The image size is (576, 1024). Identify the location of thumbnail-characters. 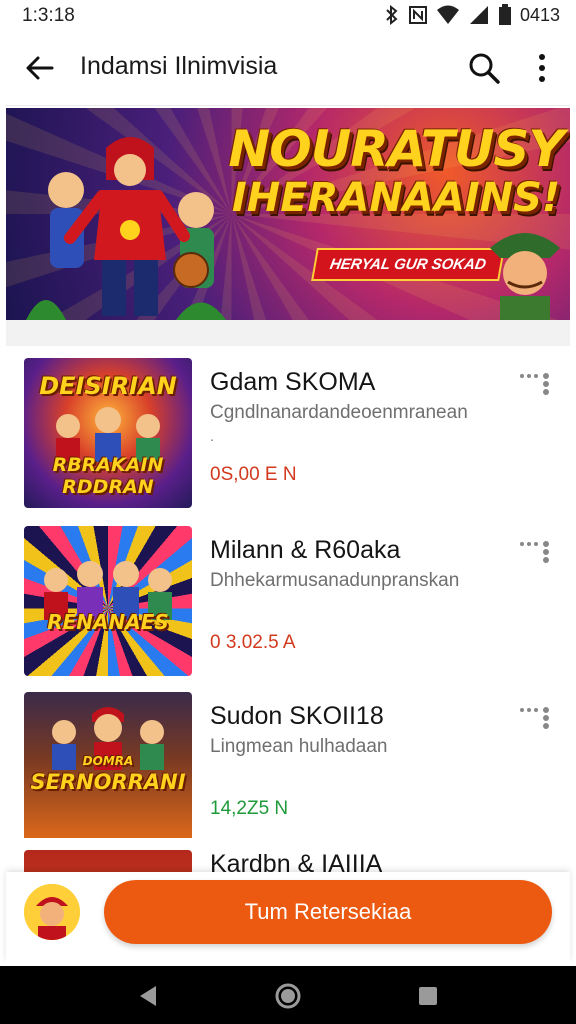
(108, 434).